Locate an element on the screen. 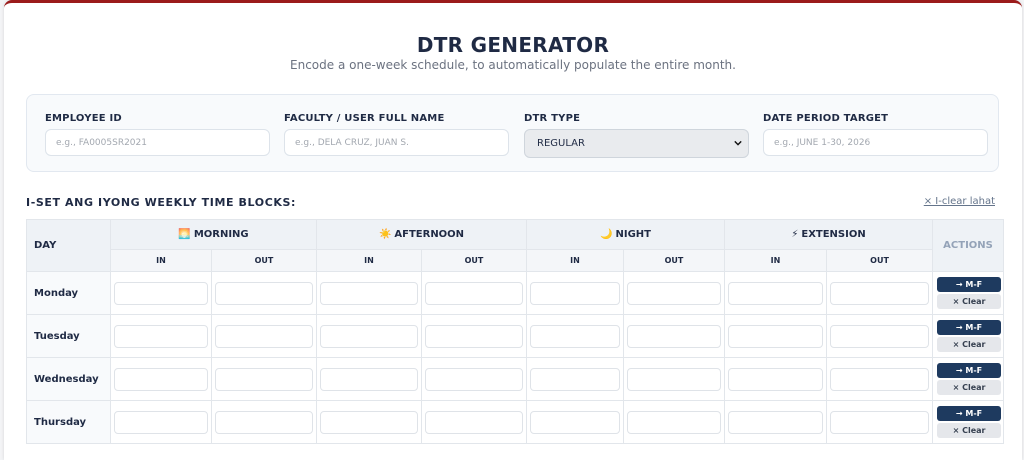 This screenshot has width=1024, height=460. extension-label: EXTENSION is located at coordinates (833, 234).